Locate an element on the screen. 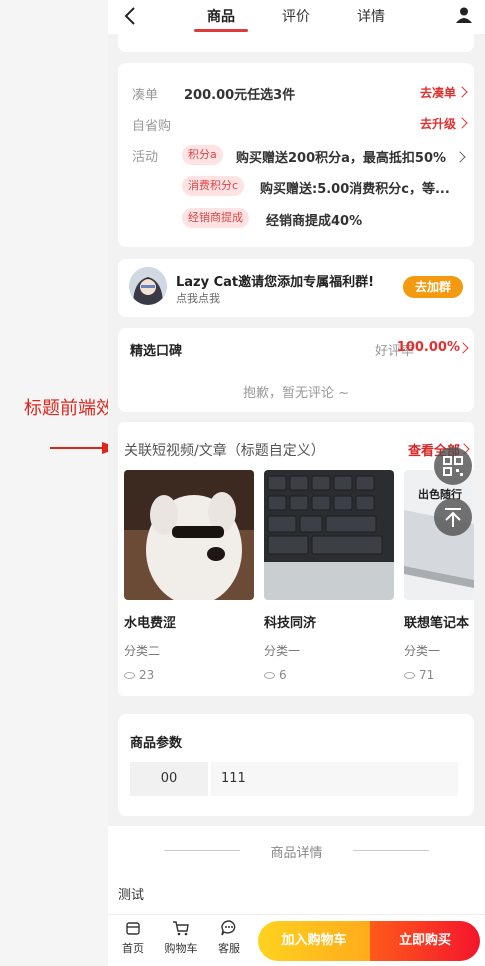 This screenshot has width=485, height=966. tab-reviews: 评价 is located at coordinates (296, 16).